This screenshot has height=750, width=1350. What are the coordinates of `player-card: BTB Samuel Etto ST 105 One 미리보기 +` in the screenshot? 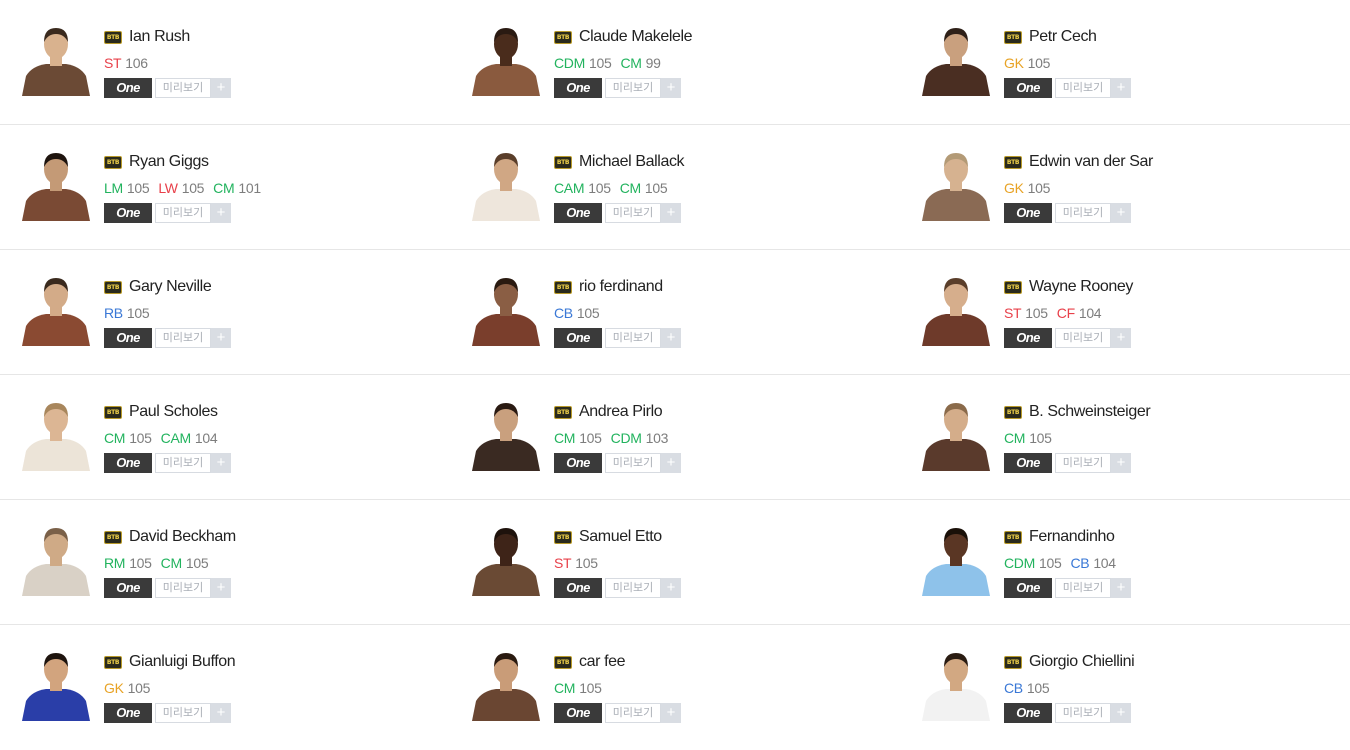 It's located at (675, 562).